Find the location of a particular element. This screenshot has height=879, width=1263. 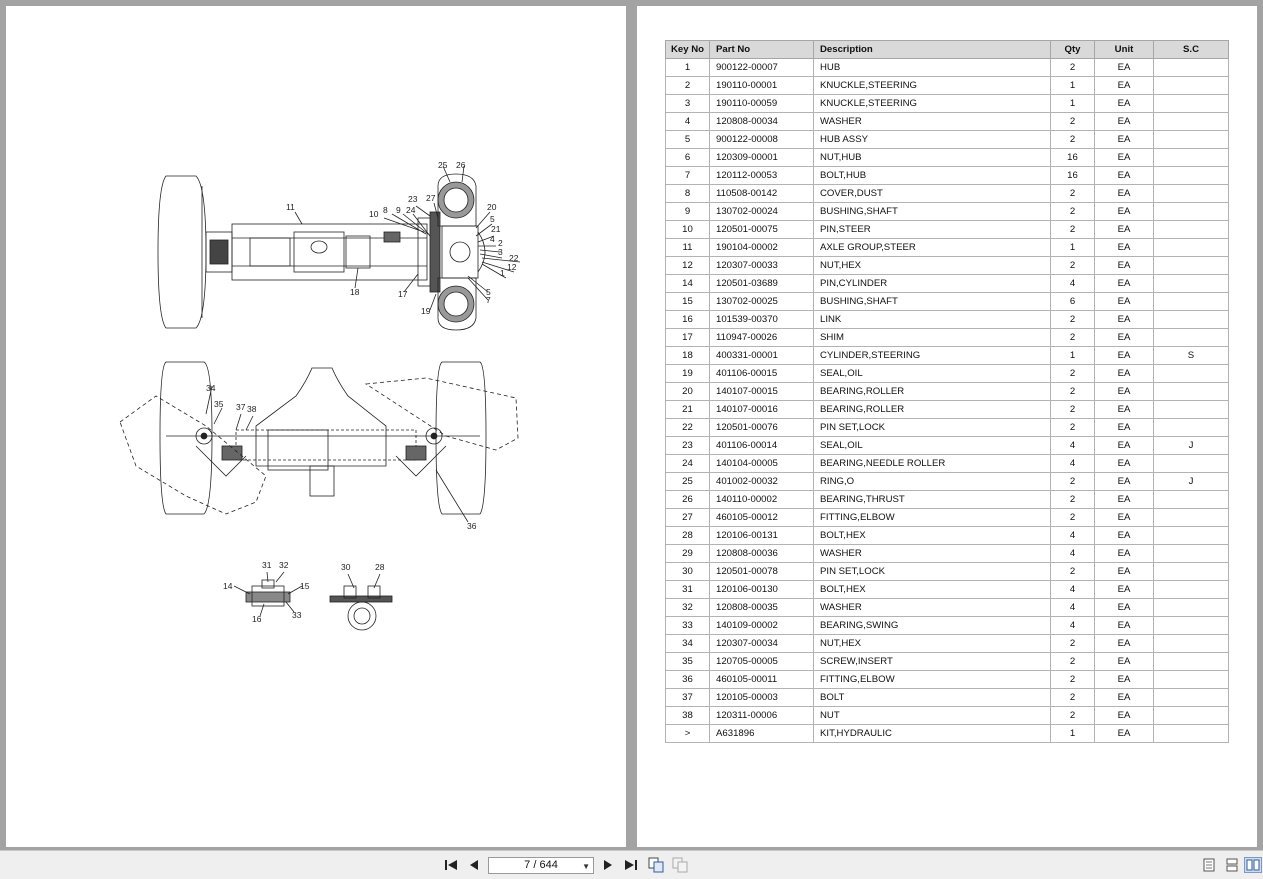

cell-part-no: 460105-00011 is located at coordinates (761, 679).